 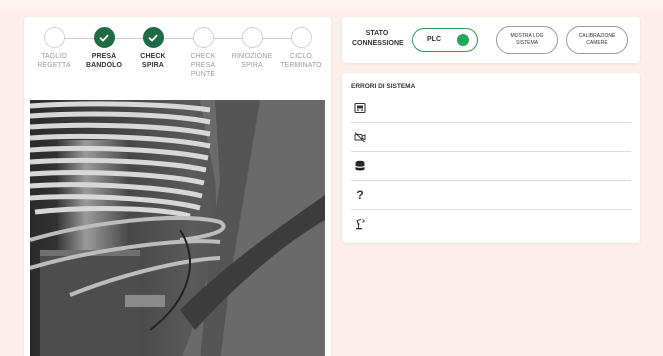 I want to click on show-system-log-button: MOSTRA LOG SISTEMA, so click(x=527, y=40).